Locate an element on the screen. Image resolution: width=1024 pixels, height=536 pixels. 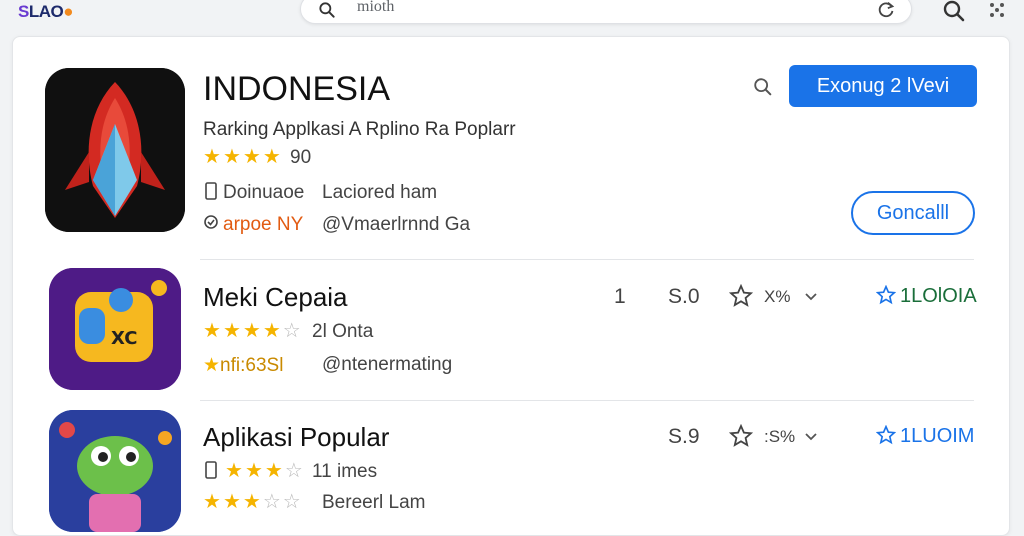
app-meta-right: Bereerl Lam is located at coordinates (374, 502).